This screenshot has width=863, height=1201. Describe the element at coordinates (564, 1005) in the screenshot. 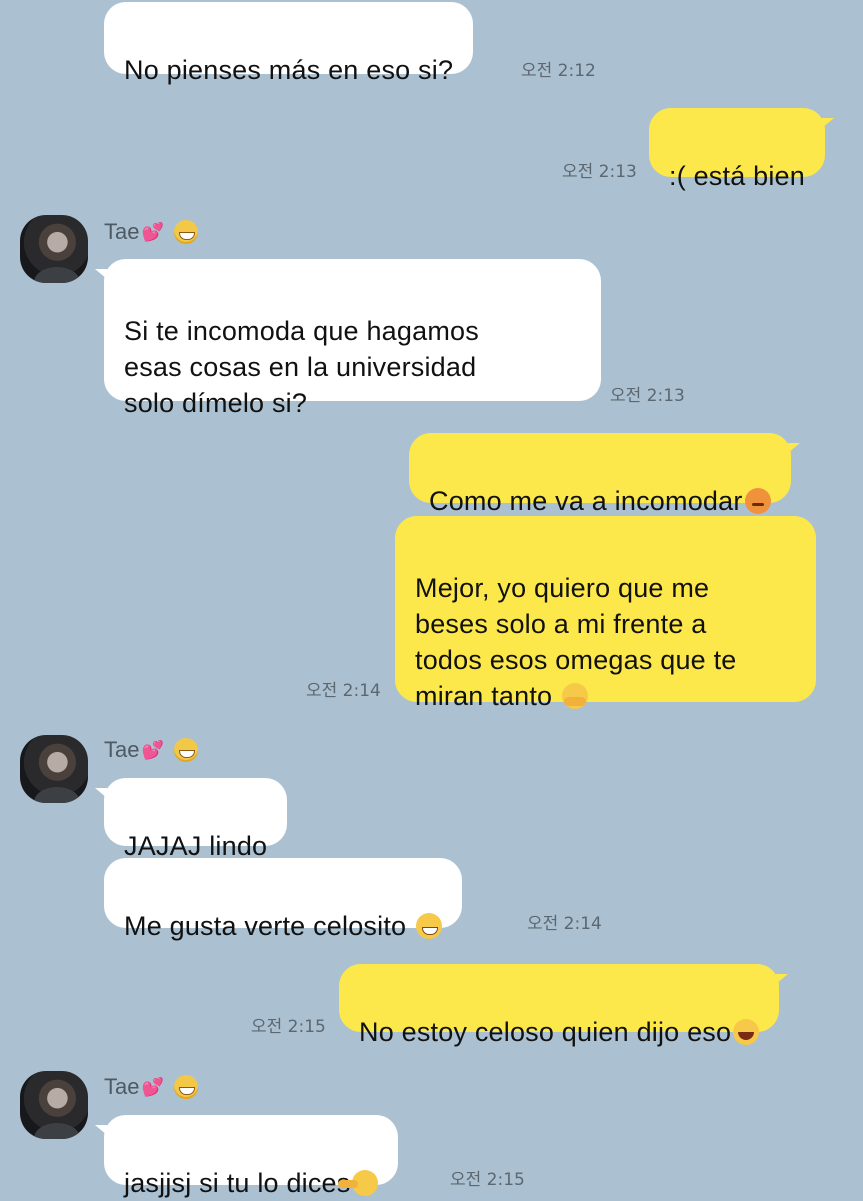

I see `message-bubble-outgoing: No estoy celoso quien dijo eso` at that location.